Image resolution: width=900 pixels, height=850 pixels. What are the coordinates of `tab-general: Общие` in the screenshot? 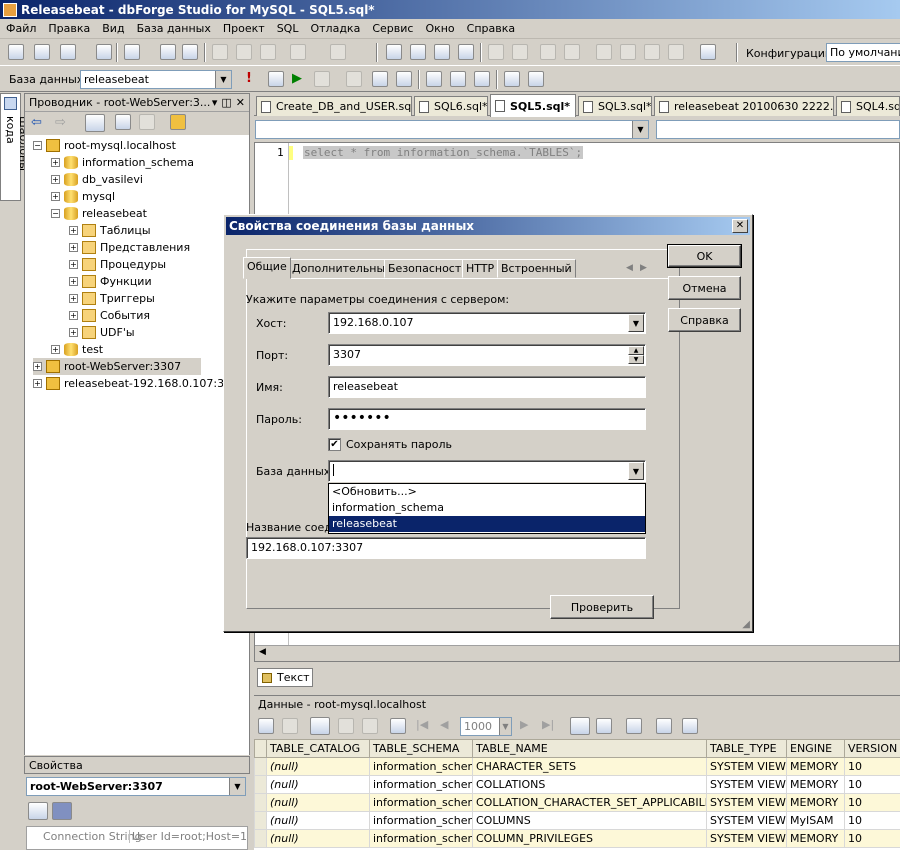 It's located at (267, 268).